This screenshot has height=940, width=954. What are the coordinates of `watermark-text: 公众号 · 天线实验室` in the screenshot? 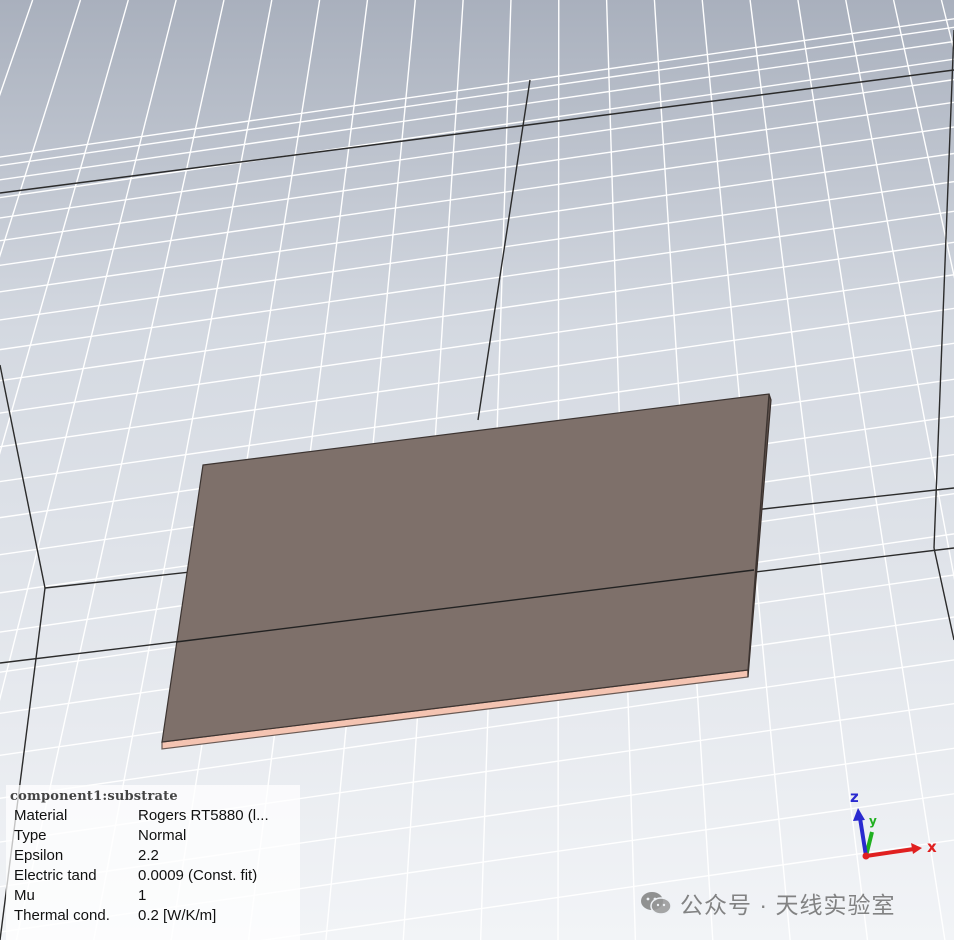 It's located at (788, 905).